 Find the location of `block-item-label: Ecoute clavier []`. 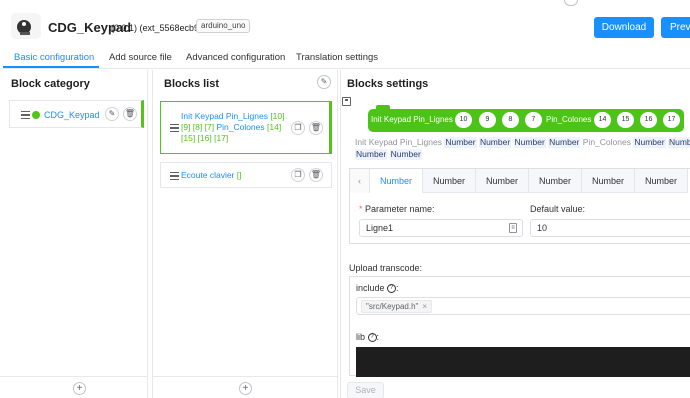

block-item-label: Ecoute clavier [] is located at coordinates (211, 175).